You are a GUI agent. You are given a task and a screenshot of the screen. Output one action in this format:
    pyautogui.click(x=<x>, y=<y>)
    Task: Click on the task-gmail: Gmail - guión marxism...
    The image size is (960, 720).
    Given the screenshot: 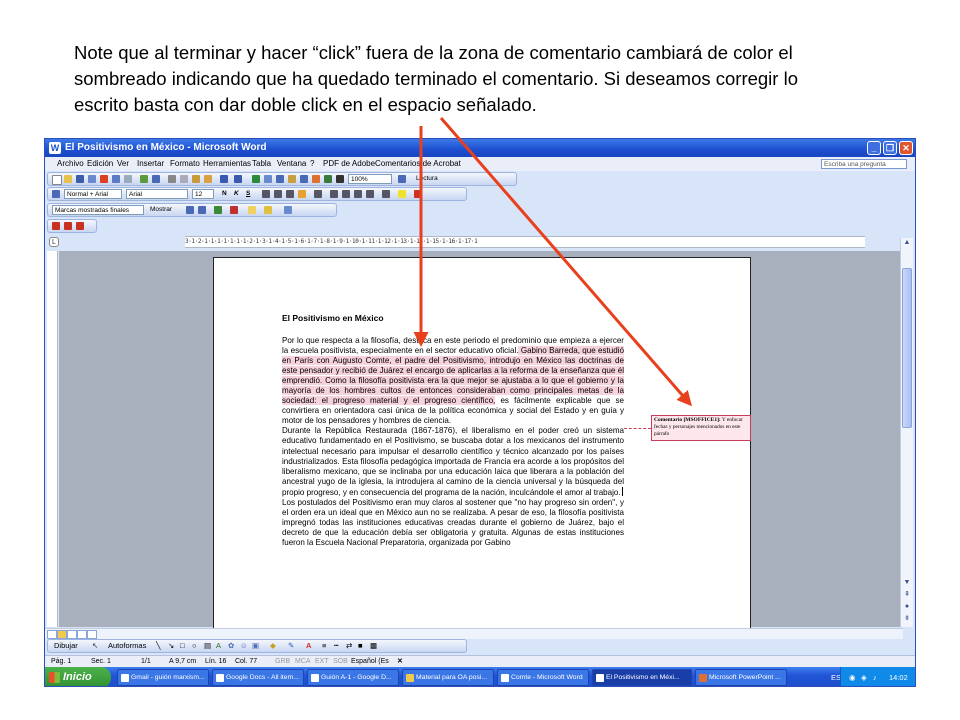 What is the action you would take?
    pyautogui.click(x=163, y=677)
    